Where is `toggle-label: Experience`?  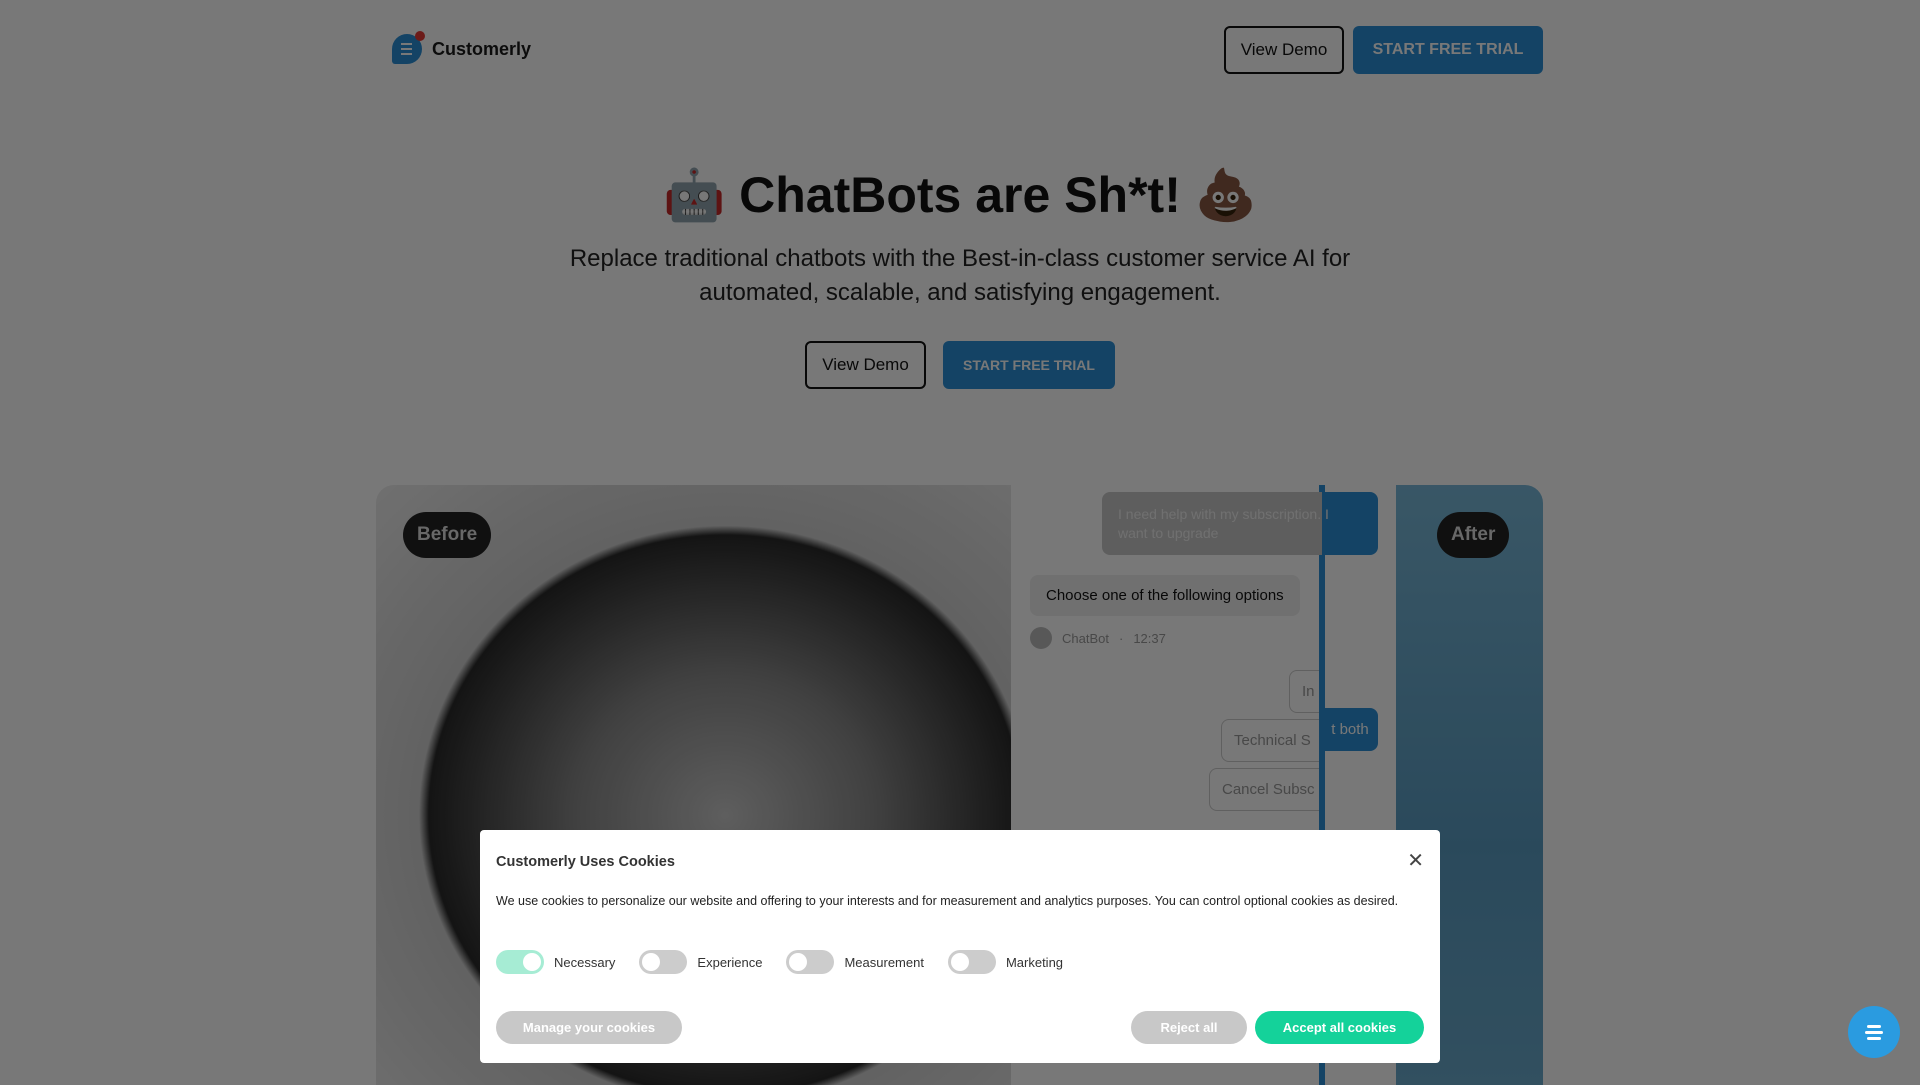
toggle-label: Experience is located at coordinates (730, 962).